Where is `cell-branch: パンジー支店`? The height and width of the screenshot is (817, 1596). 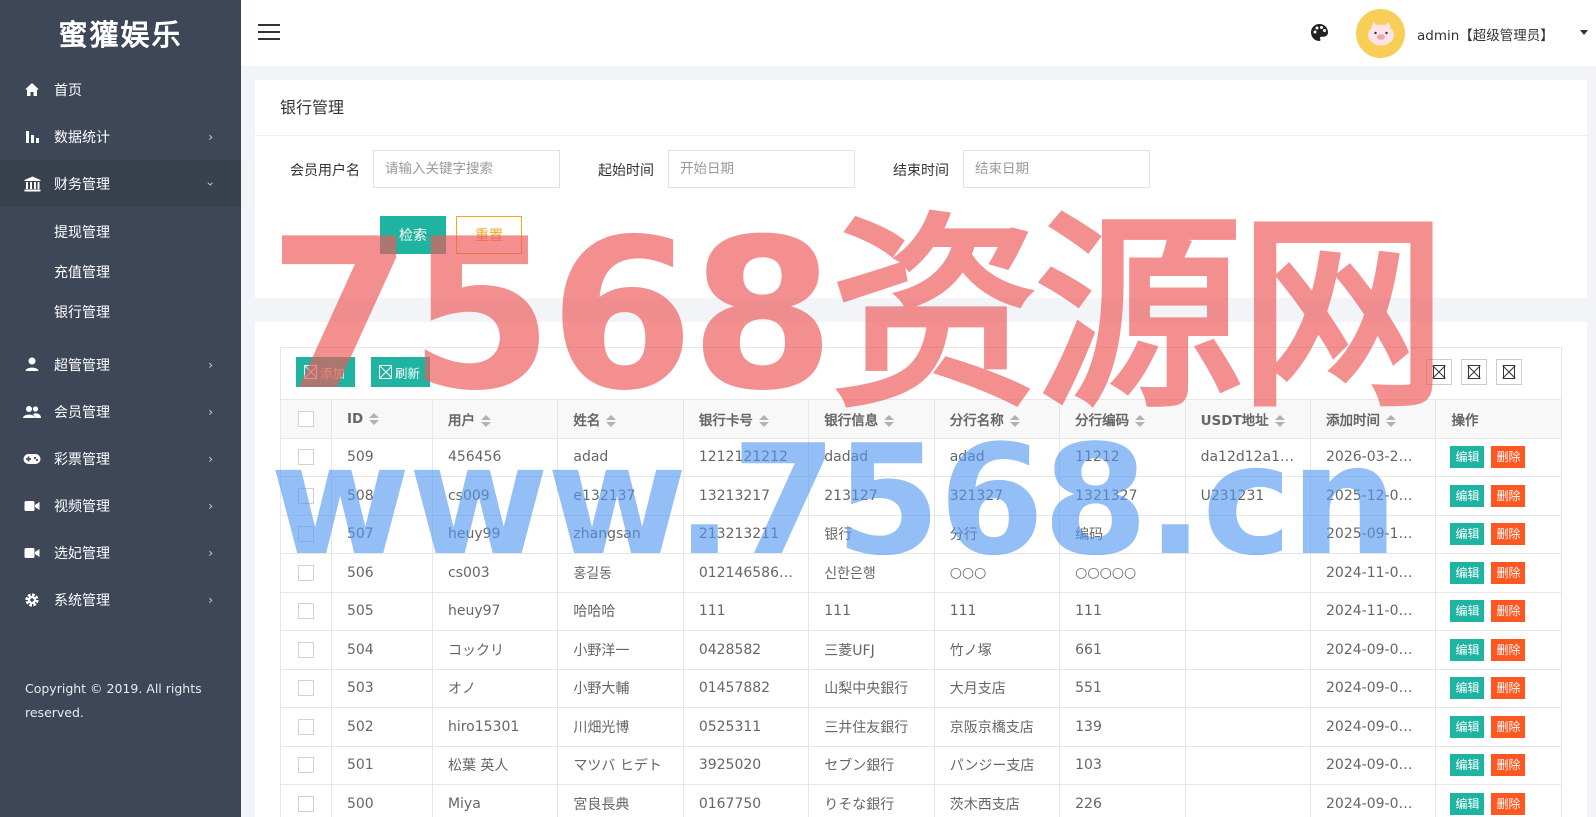
cell-branch: パンジー支店 is located at coordinates (997, 765).